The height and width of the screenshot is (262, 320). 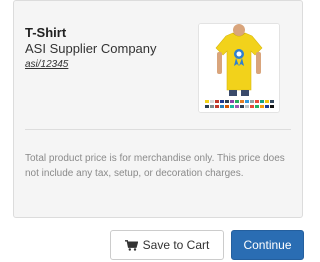 I want to click on save-to-cart-button: Save to Cart, so click(x=167, y=245).